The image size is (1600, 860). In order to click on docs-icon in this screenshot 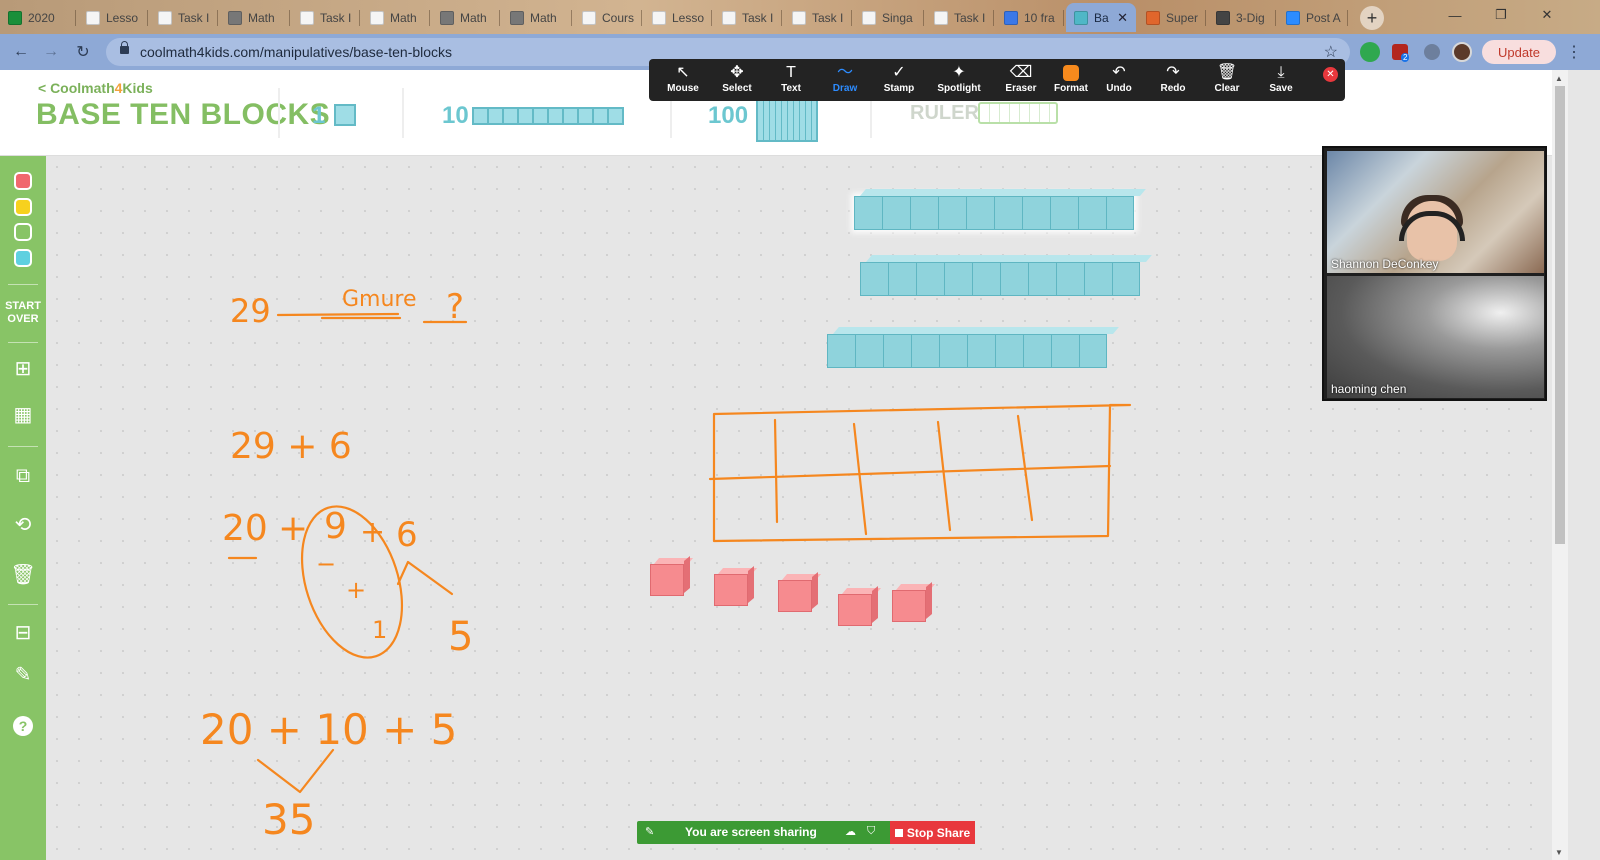, I will do `click(1011, 17)`.